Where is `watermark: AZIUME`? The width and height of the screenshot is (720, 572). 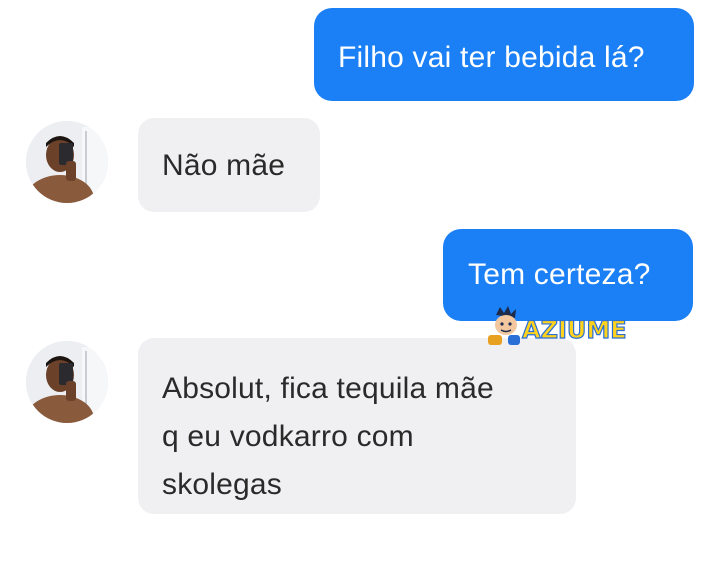 watermark: AZIUME is located at coordinates (561, 326).